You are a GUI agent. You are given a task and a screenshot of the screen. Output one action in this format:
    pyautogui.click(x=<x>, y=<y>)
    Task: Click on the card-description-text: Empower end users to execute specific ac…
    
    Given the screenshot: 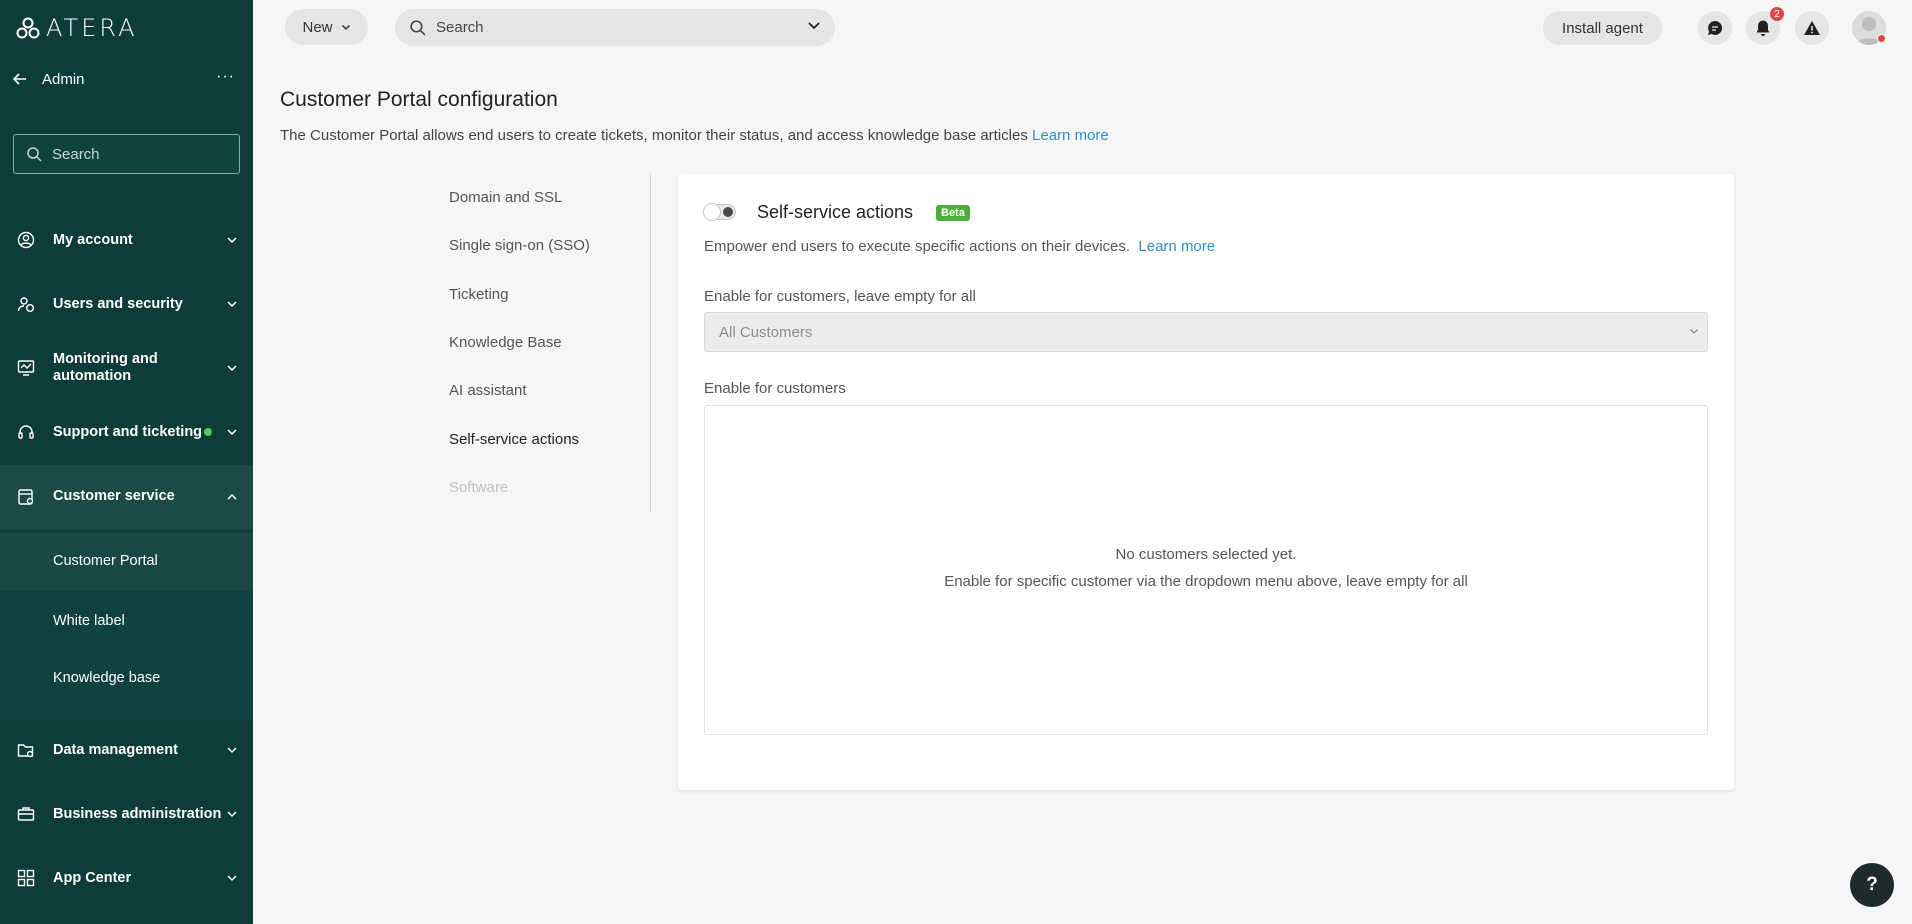 What is the action you would take?
    pyautogui.click(x=917, y=246)
    